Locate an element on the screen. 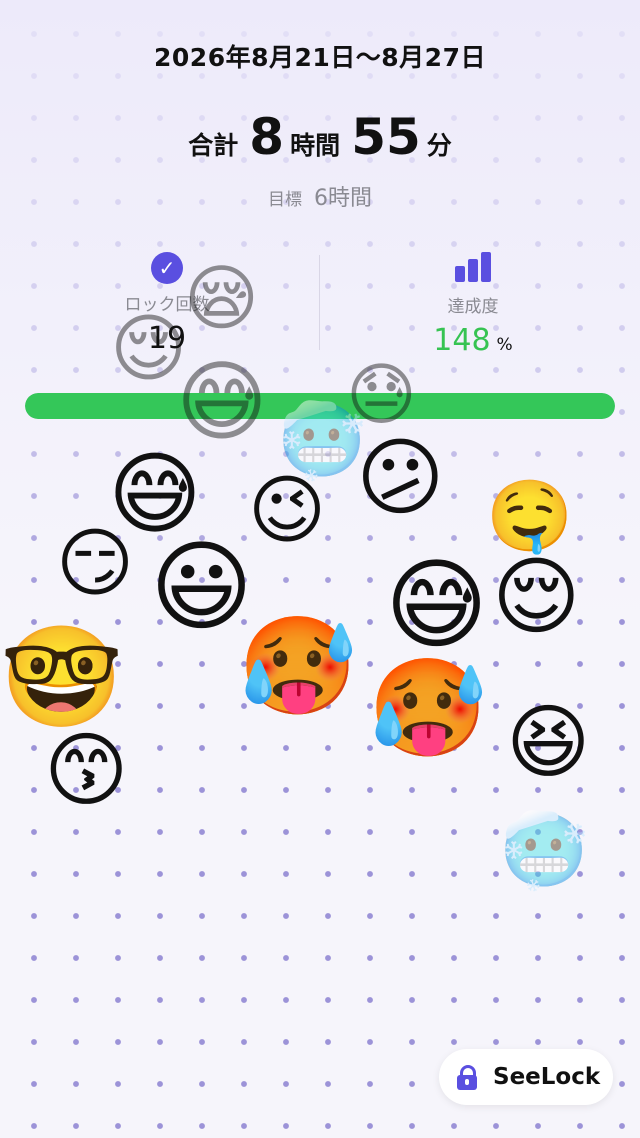 The image size is (640, 1138). goal: 目標 6時間 is located at coordinates (320, 196).